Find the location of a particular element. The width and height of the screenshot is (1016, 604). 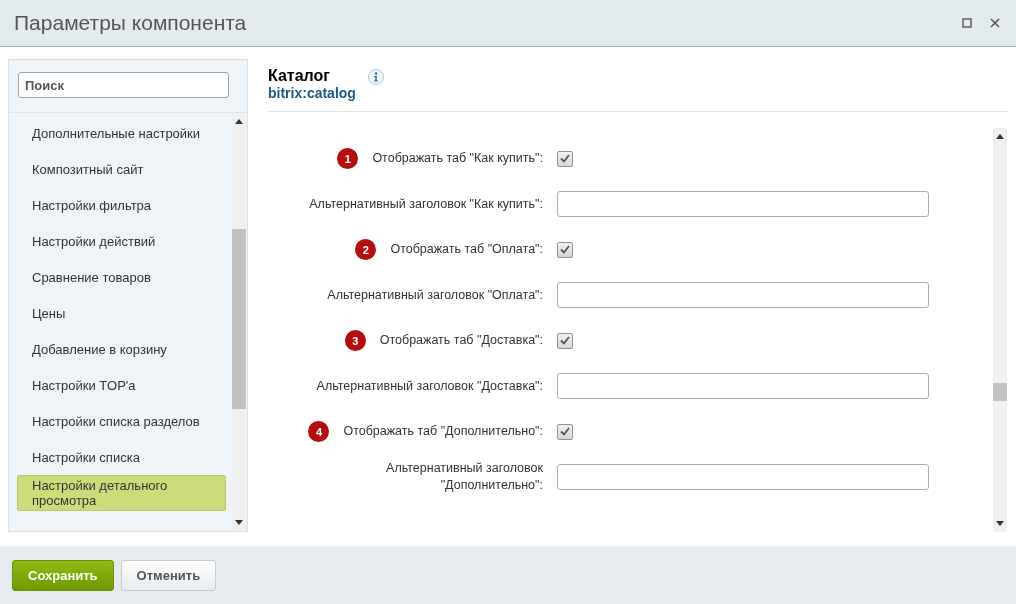

number-badge: 1 is located at coordinates (348, 159).